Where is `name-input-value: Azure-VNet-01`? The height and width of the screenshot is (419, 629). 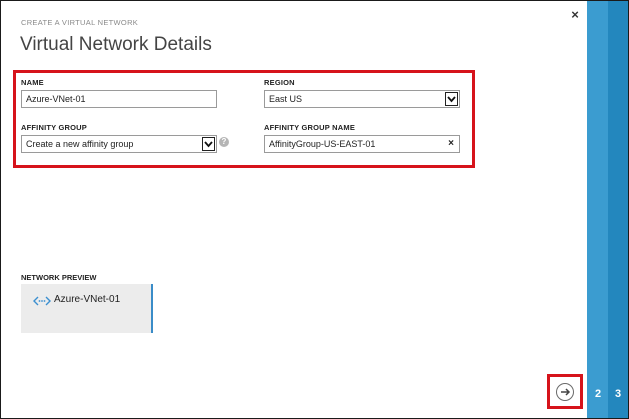
name-input-value: Azure-VNet-01 is located at coordinates (56, 99).